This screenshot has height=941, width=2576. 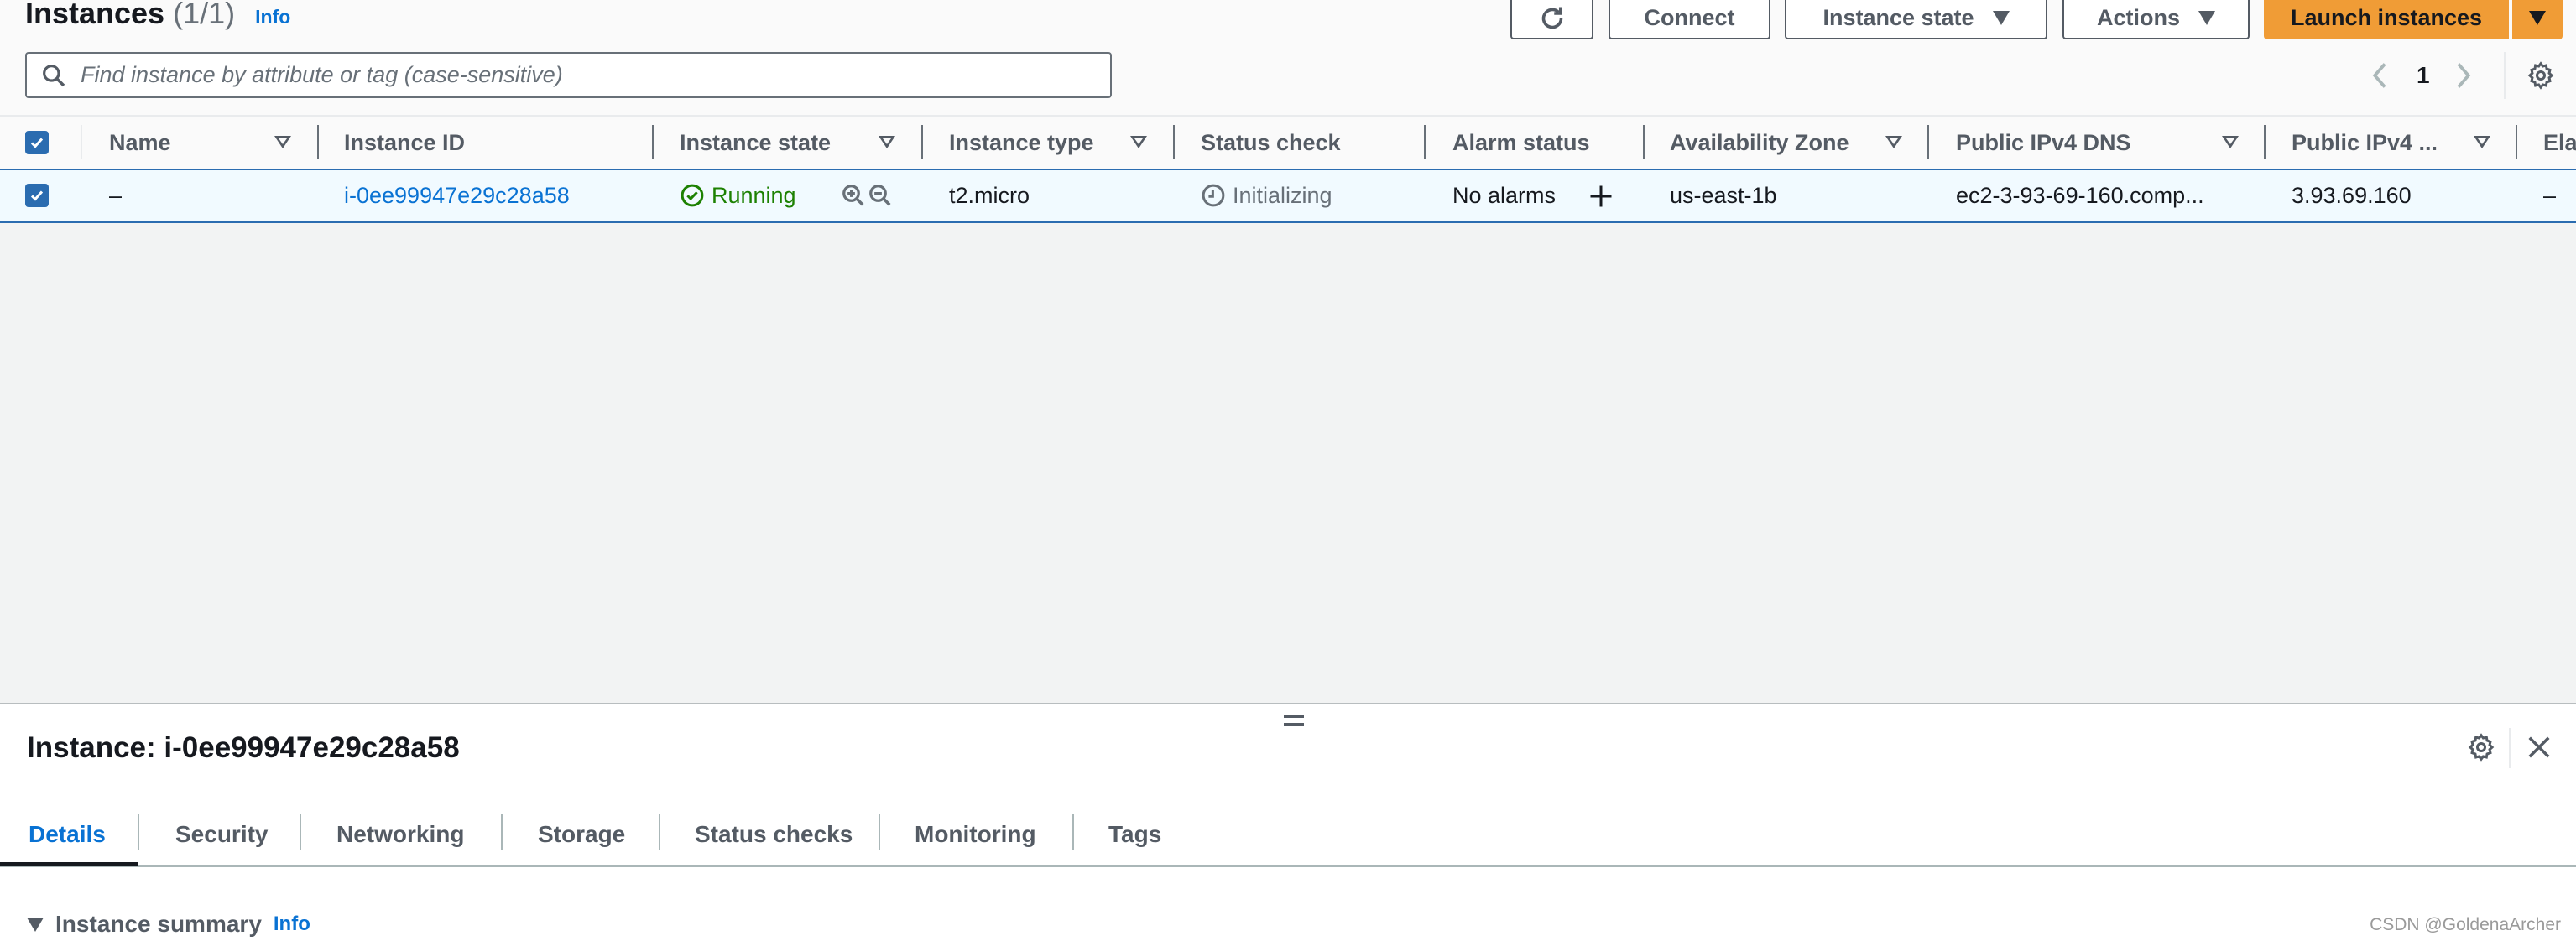 What do you see at coordinates (853, 195) in the screenshot?
I see `zoom-in-icon` at bounding box center [853, 195].